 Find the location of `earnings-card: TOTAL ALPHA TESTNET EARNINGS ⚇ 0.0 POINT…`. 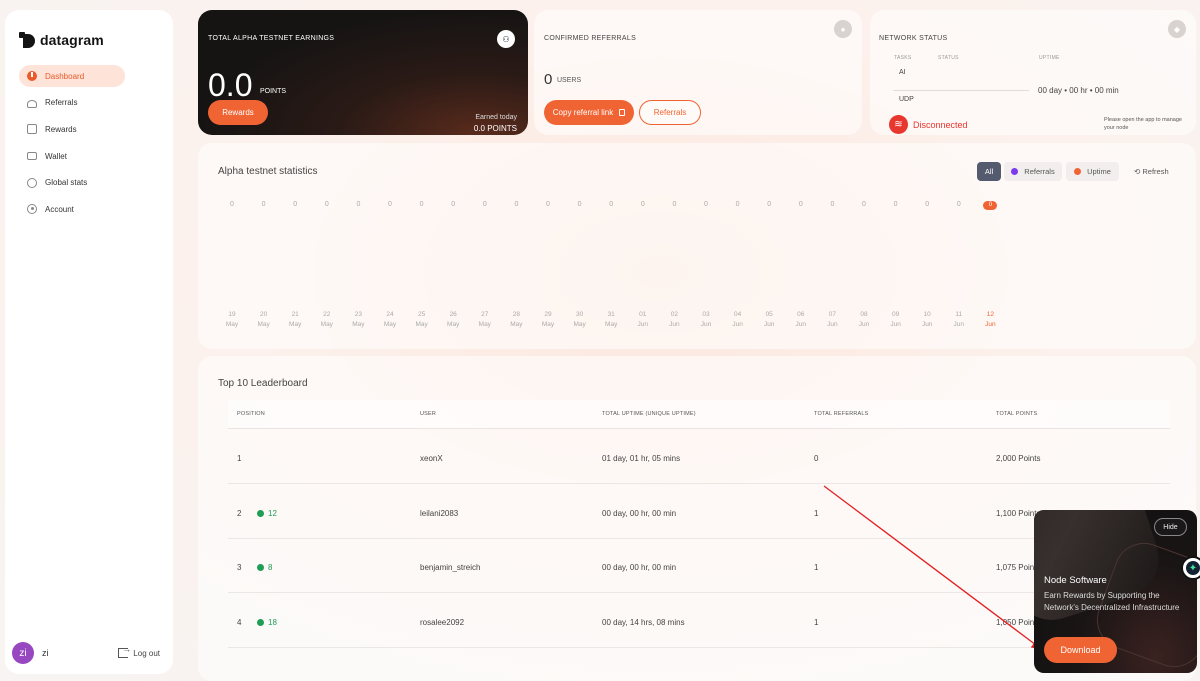

earnings-card: TOTAL ALPHA TESTNET EARNINGS ⚇ 0.0 POINT… is located at coordinates (363, 72).